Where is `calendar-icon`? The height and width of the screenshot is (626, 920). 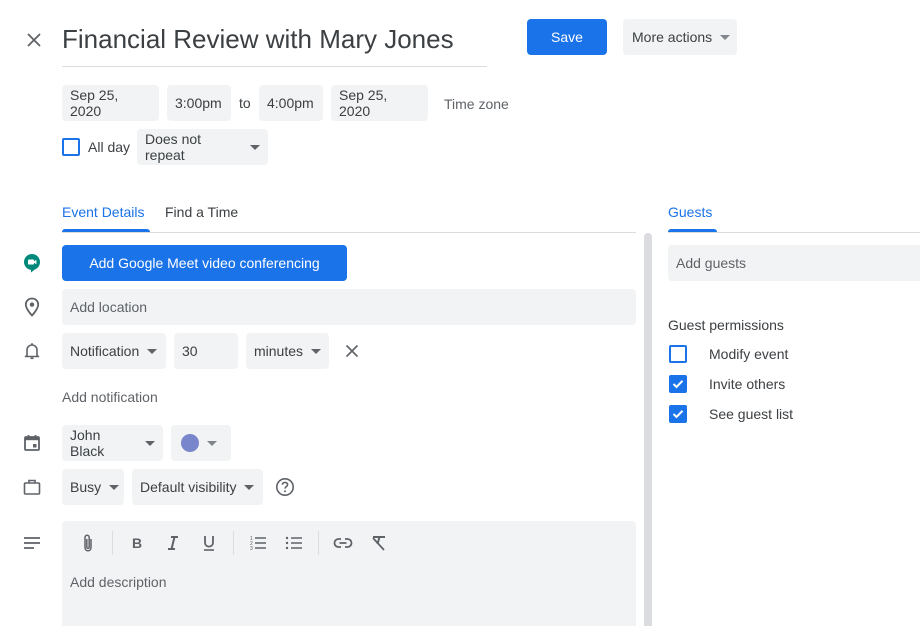 calendar-icon is located at coordinates (32, 443).